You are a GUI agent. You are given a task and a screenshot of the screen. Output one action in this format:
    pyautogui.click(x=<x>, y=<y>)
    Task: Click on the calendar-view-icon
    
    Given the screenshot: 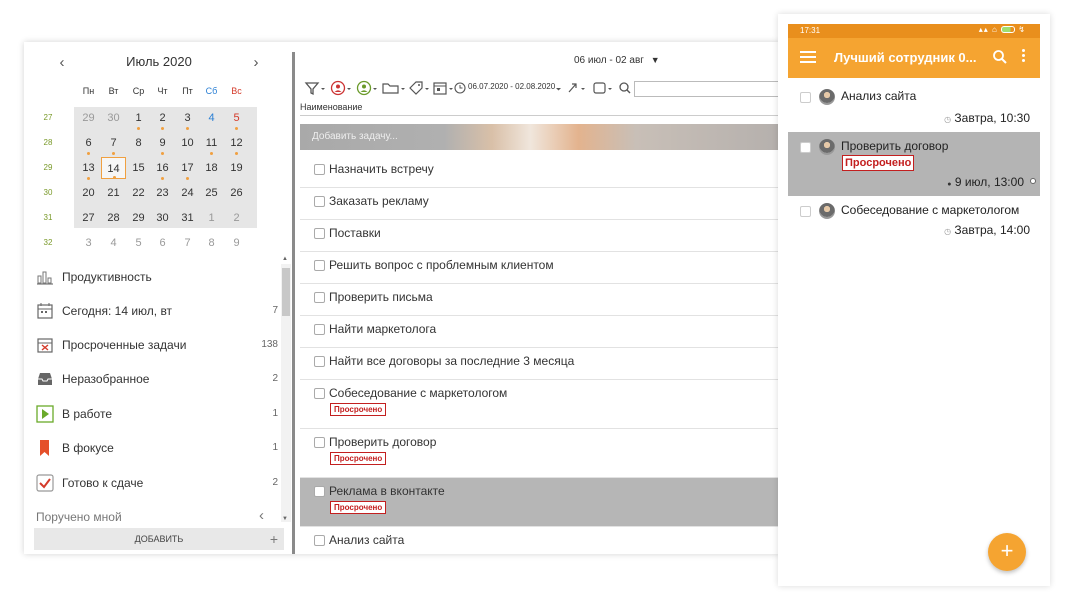 What is the action you would take?
    pyautogui.click(x=444, y=89)
    